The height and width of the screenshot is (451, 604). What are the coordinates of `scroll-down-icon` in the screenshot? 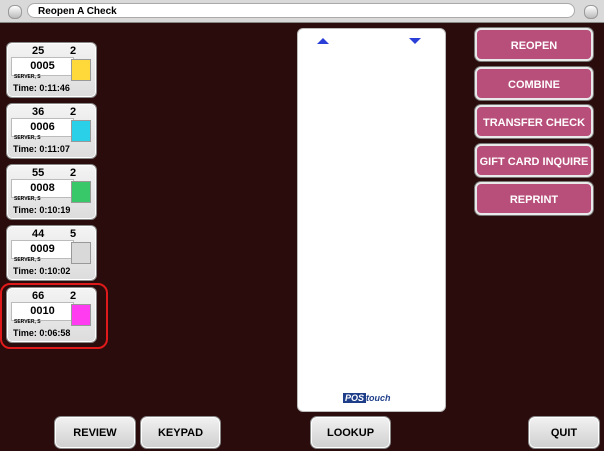 It's located at (415, 41).